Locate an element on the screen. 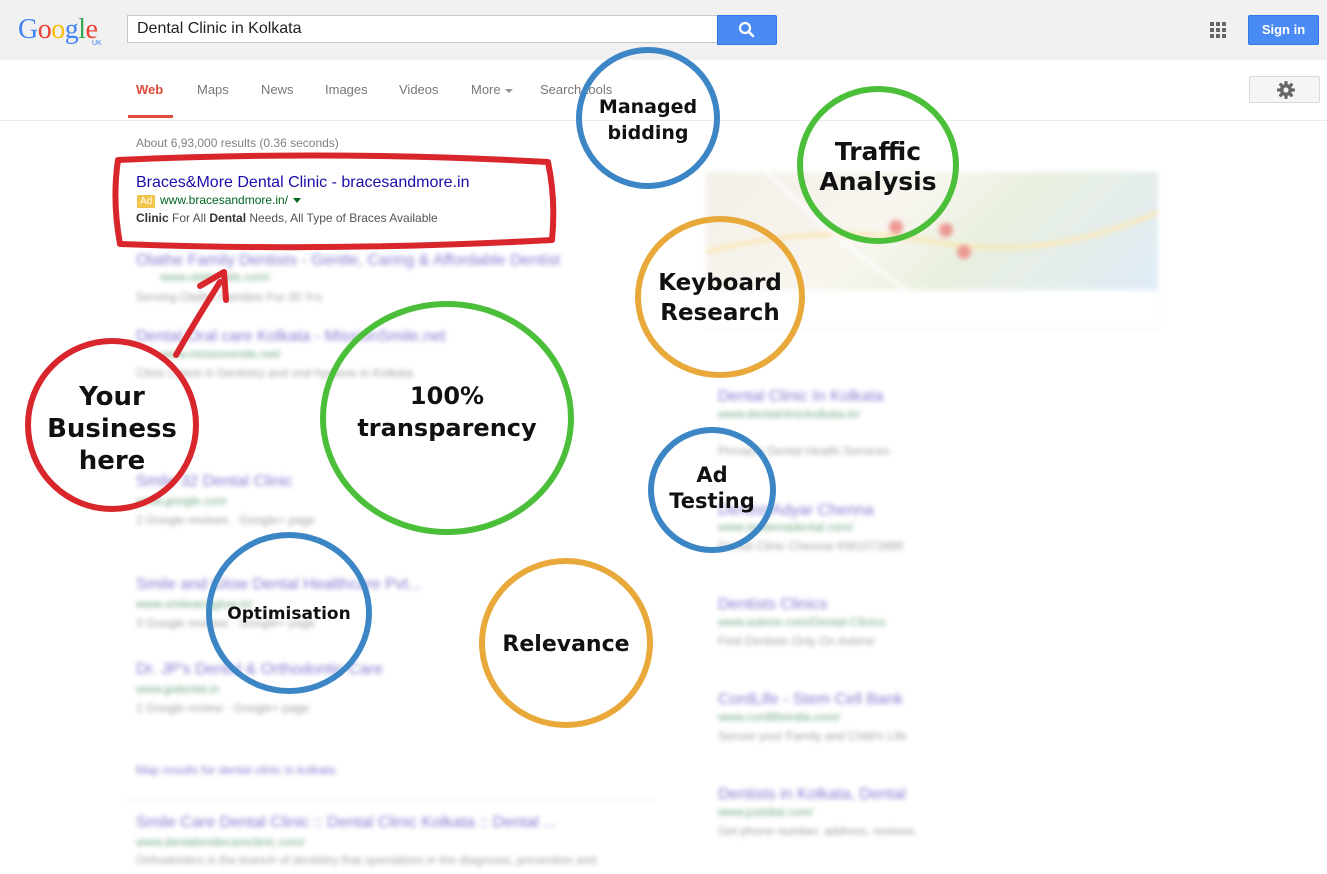 The height and width of the screenshot is (874, 1327). annotation-label: Optimisation is located at coordinates (288, 614).